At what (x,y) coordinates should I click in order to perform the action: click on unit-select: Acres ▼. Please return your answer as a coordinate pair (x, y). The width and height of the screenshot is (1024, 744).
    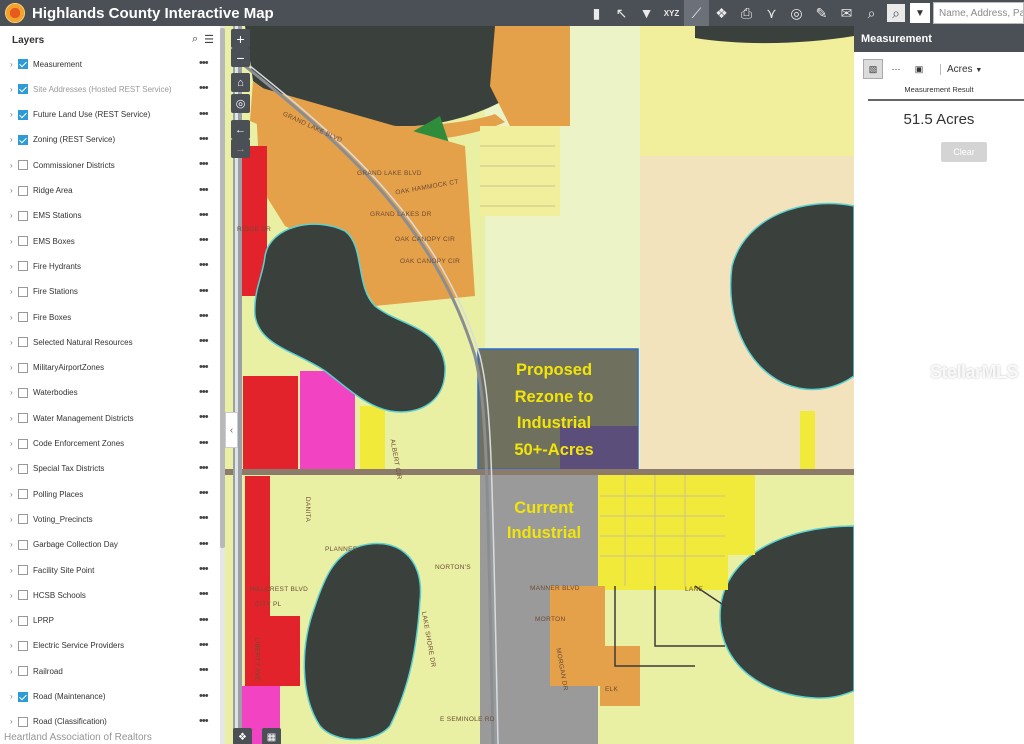
    Looking at the image, I should click on (961, 69).